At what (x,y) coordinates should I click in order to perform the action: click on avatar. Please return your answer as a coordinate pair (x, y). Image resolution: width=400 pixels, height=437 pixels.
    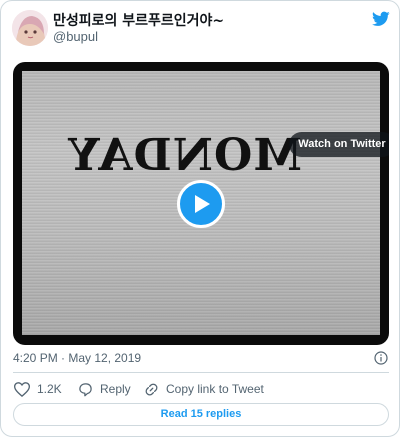
    Looking at the image, I should click on (30, 28).